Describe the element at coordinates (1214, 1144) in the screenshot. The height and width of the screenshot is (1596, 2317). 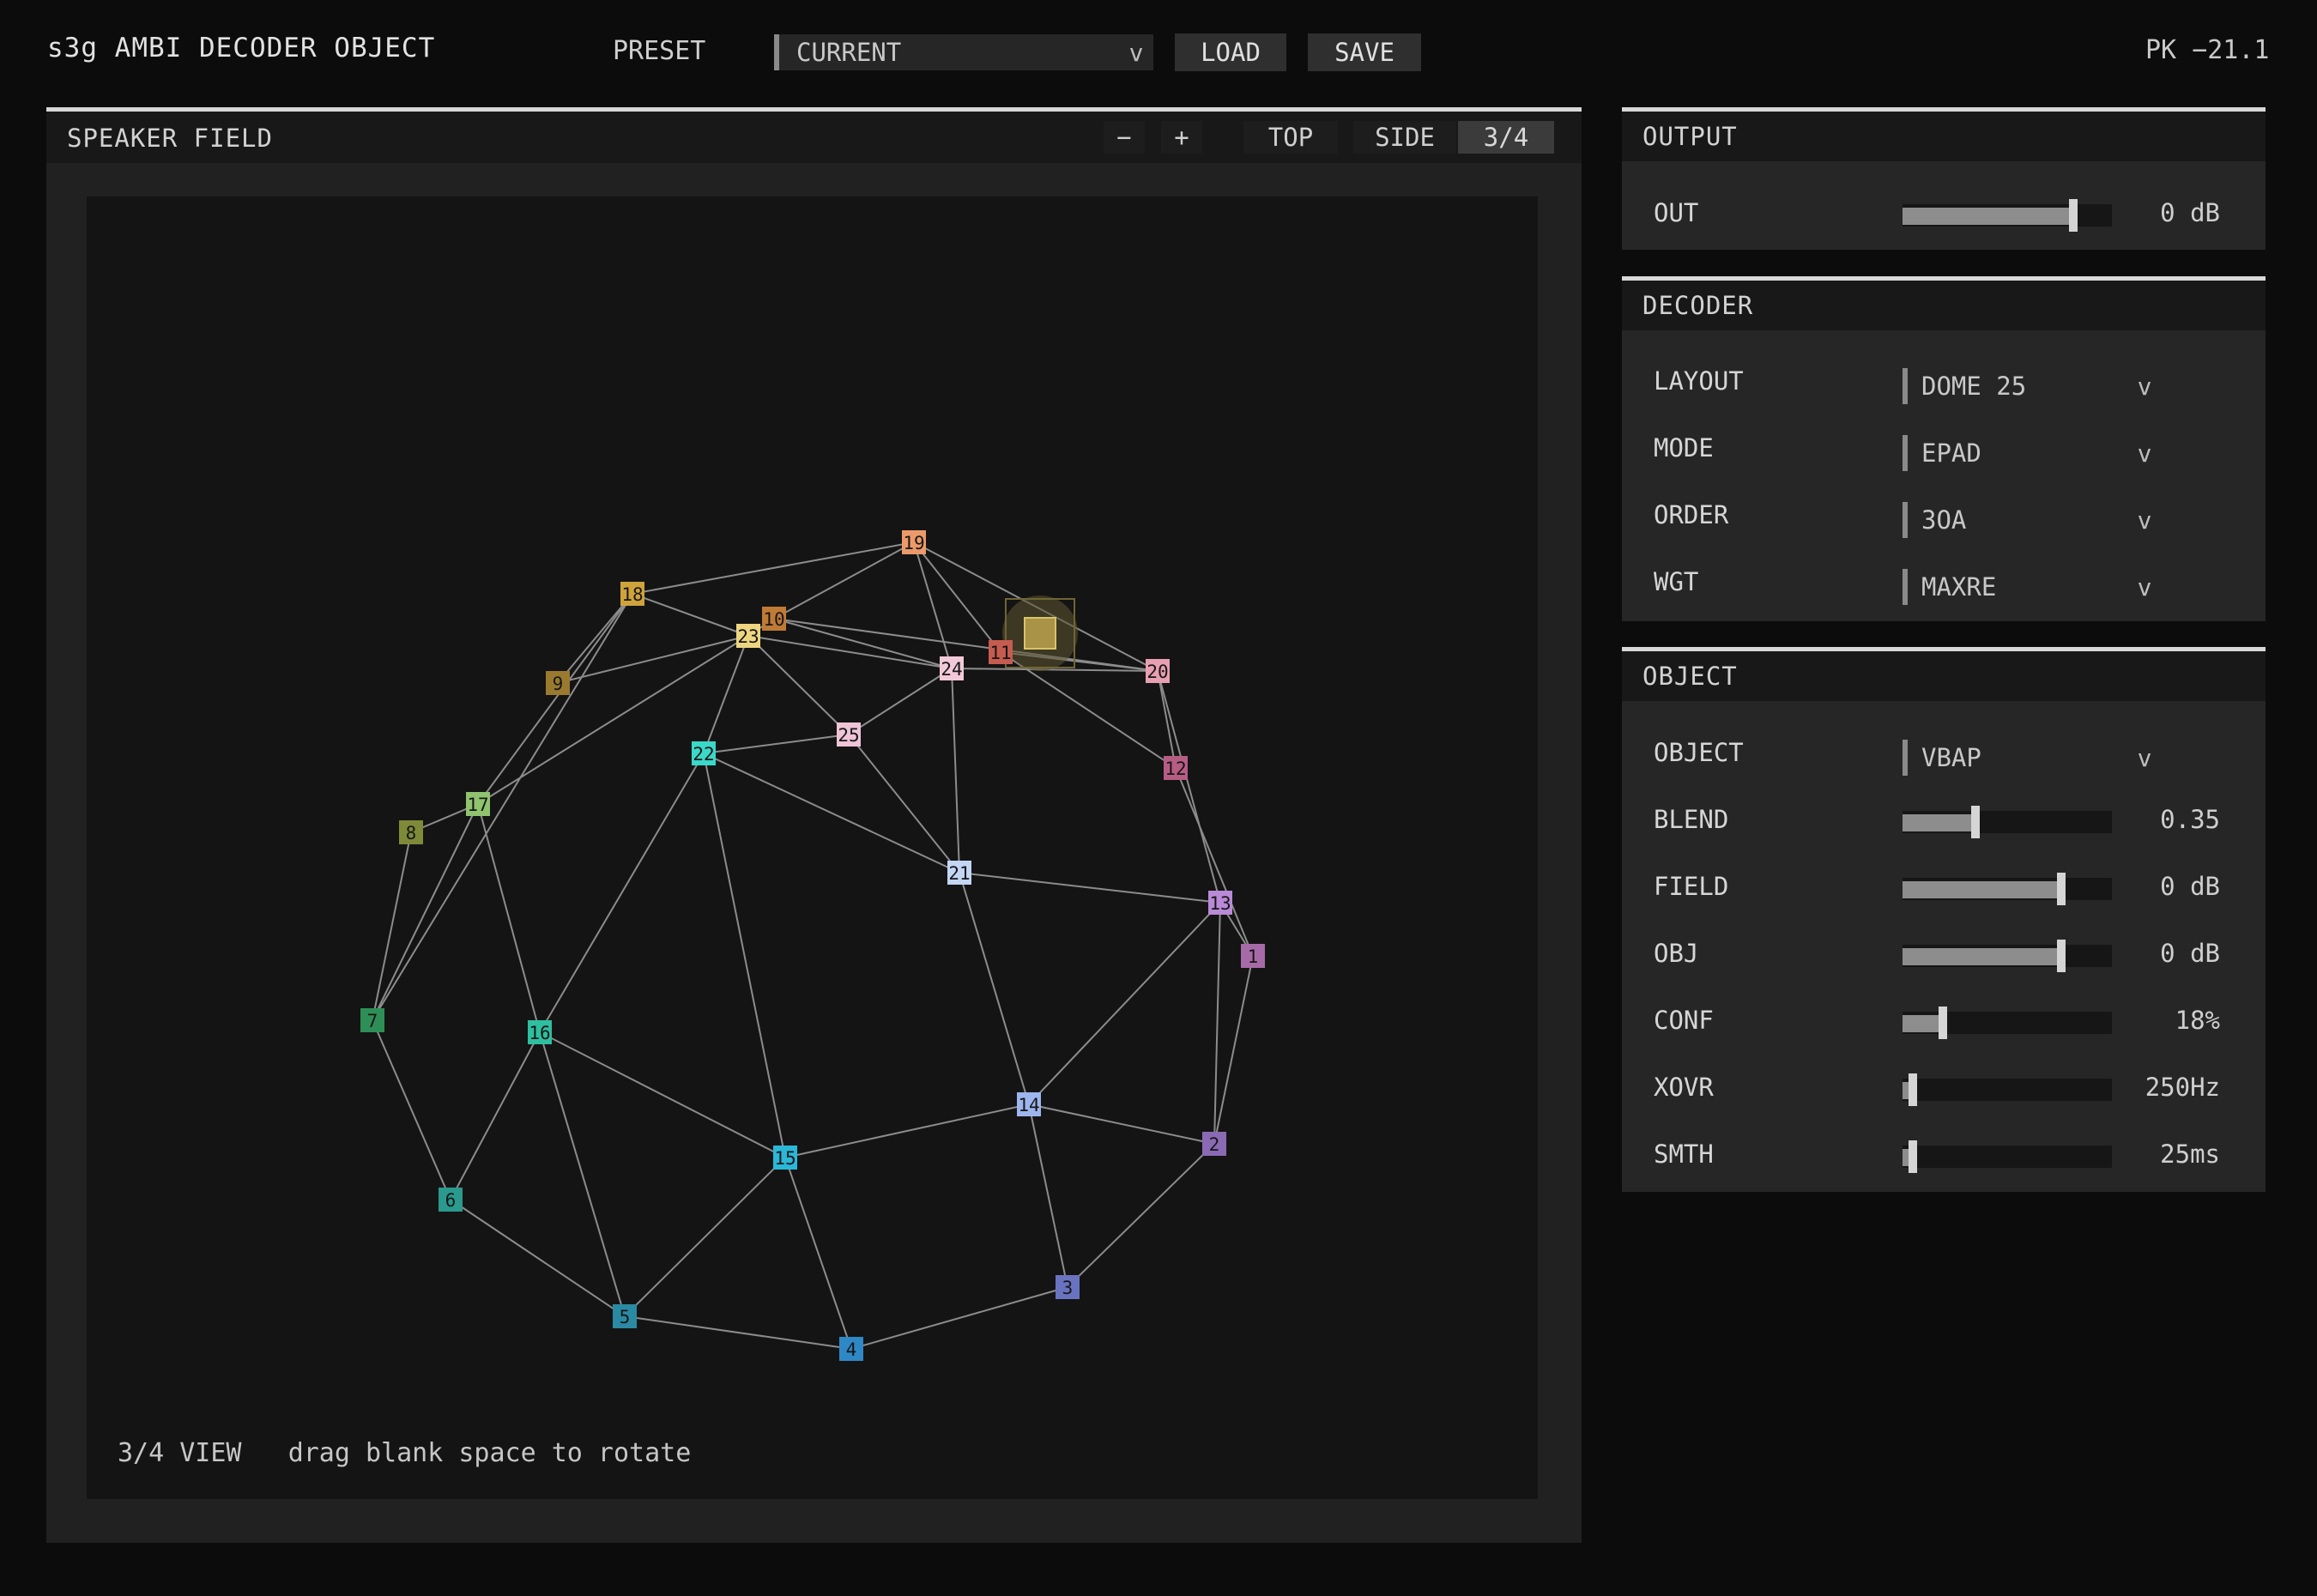
I see `speaker-node-2: 2` at that location.